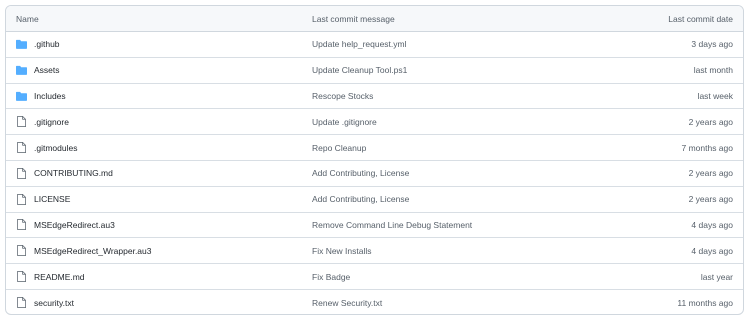 The image size is (750, 323). Describe the element at coordinates (52, 199) in the screenshot. I see `file-name-link: LICENSE` at that location.